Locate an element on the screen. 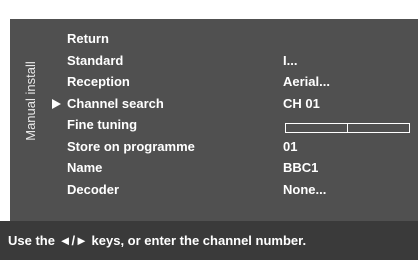 The image size is (418, 260). fine-tuning-marker is located at coordinates (347, 128).